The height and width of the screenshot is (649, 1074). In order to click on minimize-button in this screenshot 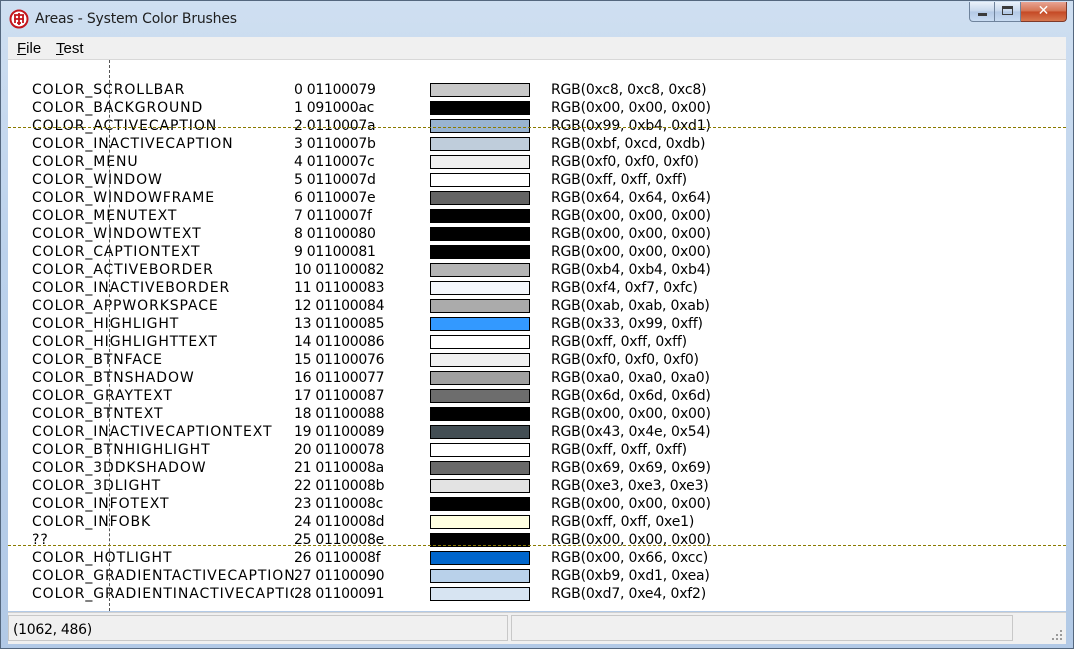, I will do `click(982, 12)`.